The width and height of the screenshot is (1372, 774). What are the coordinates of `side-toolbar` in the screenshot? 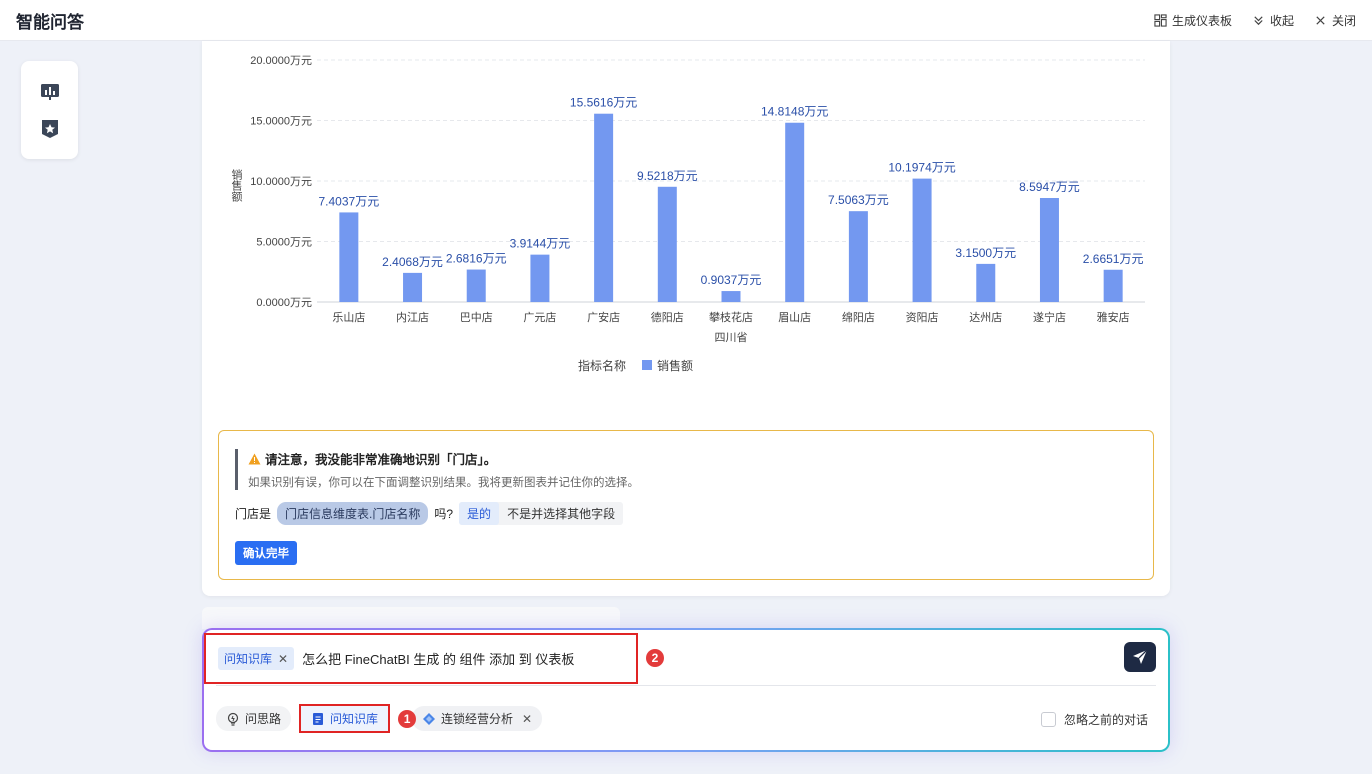 It's located at (49, 110).